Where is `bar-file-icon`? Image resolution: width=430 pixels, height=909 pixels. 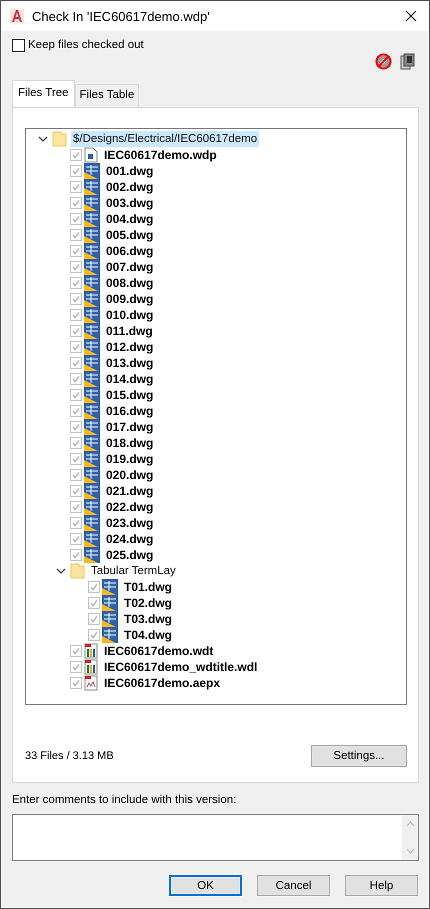 bar-file-icon is located at coordinates (91, 651).